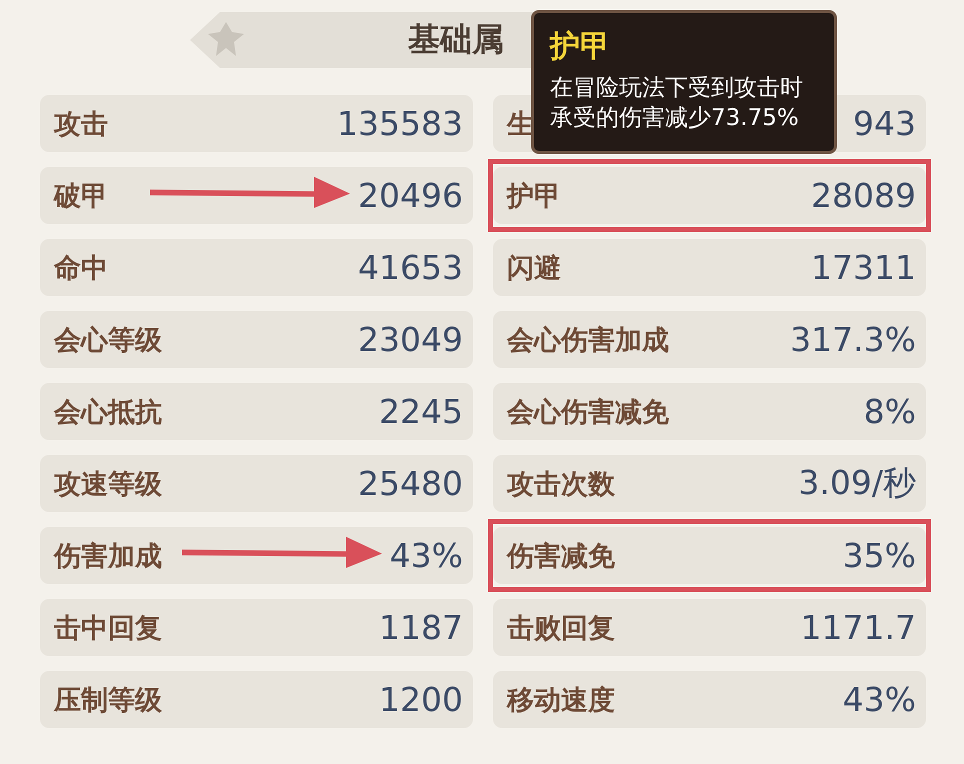  I want to click on tooltip-text: 在冒险玩法下受到攻击时, so click(676, 88).